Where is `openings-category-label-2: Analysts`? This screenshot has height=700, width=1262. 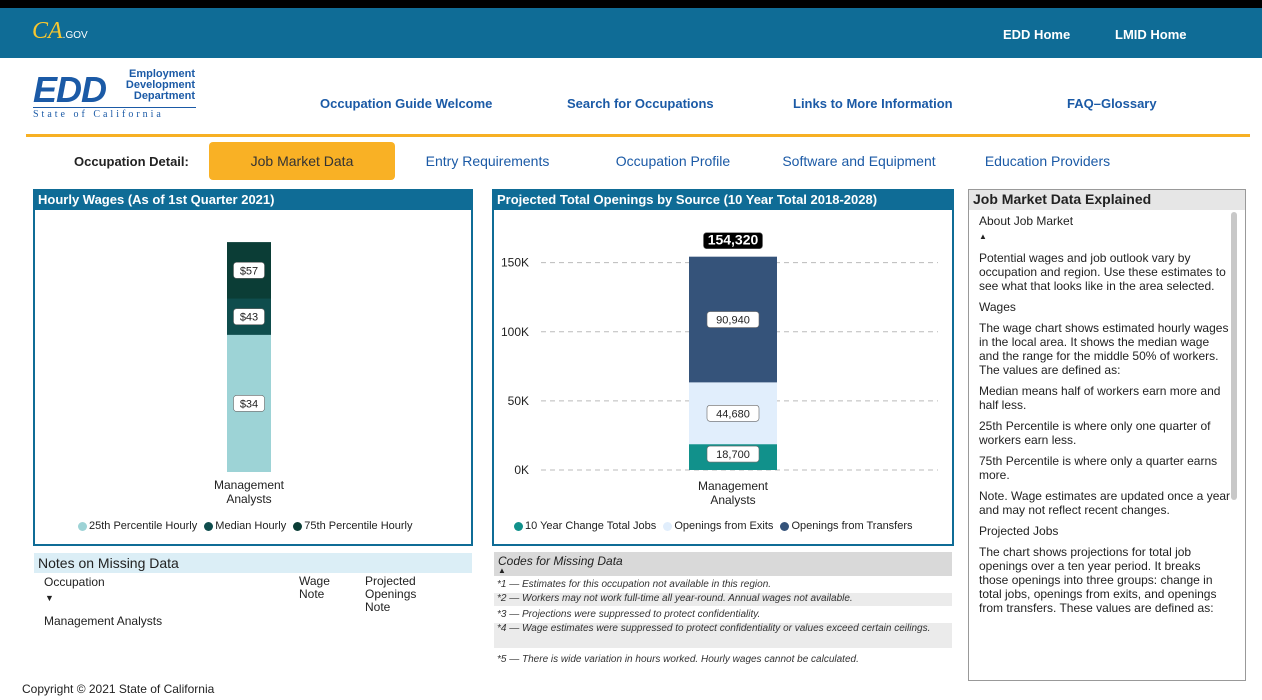 openings-category-label-2: Analysts is located at coordinates (732, 500).